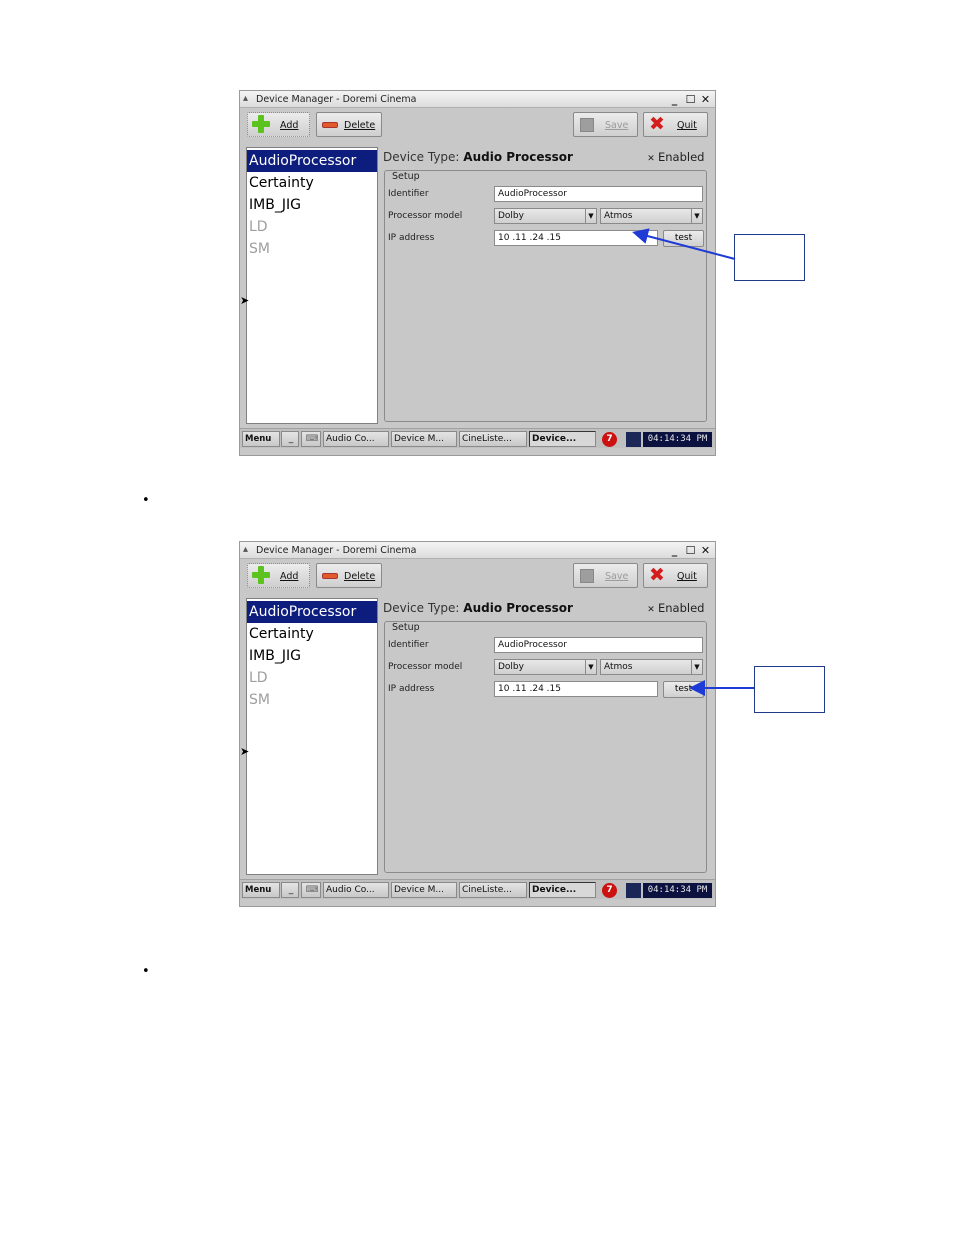 This screenshot has height=1235, width=954. What do you see at coordinates (330, 125) in the screenshot?
I see `minus-icon` at bounding box center [330, 125].